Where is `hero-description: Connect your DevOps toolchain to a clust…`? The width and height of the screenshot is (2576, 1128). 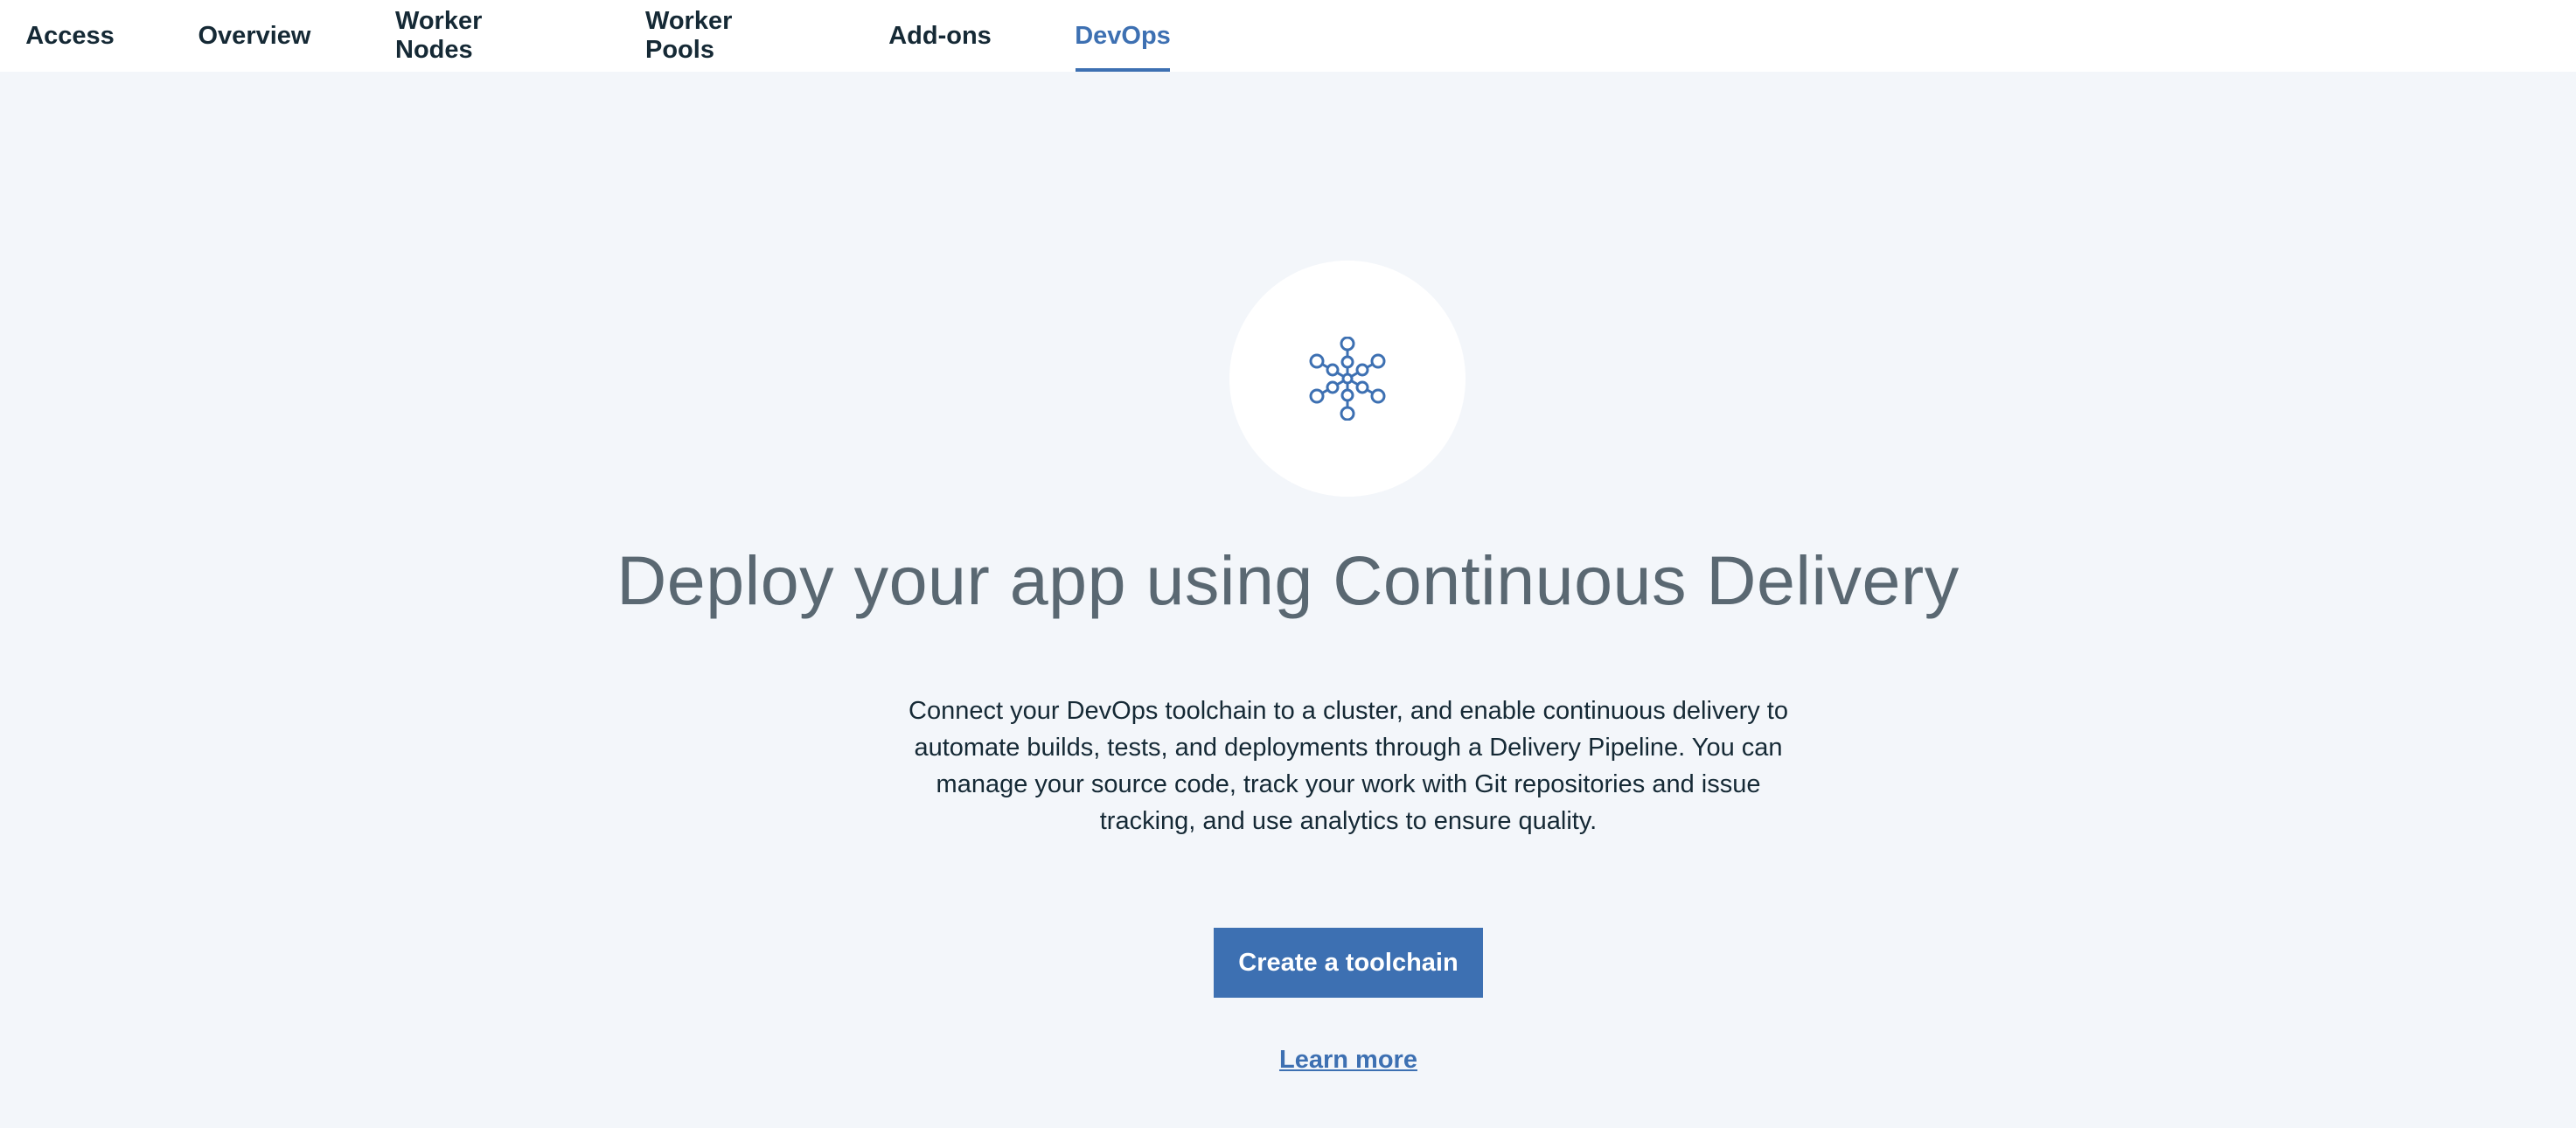
hero-description: Connect your DevOps toolchain to a clust… is located at coordinates (1348, 766).